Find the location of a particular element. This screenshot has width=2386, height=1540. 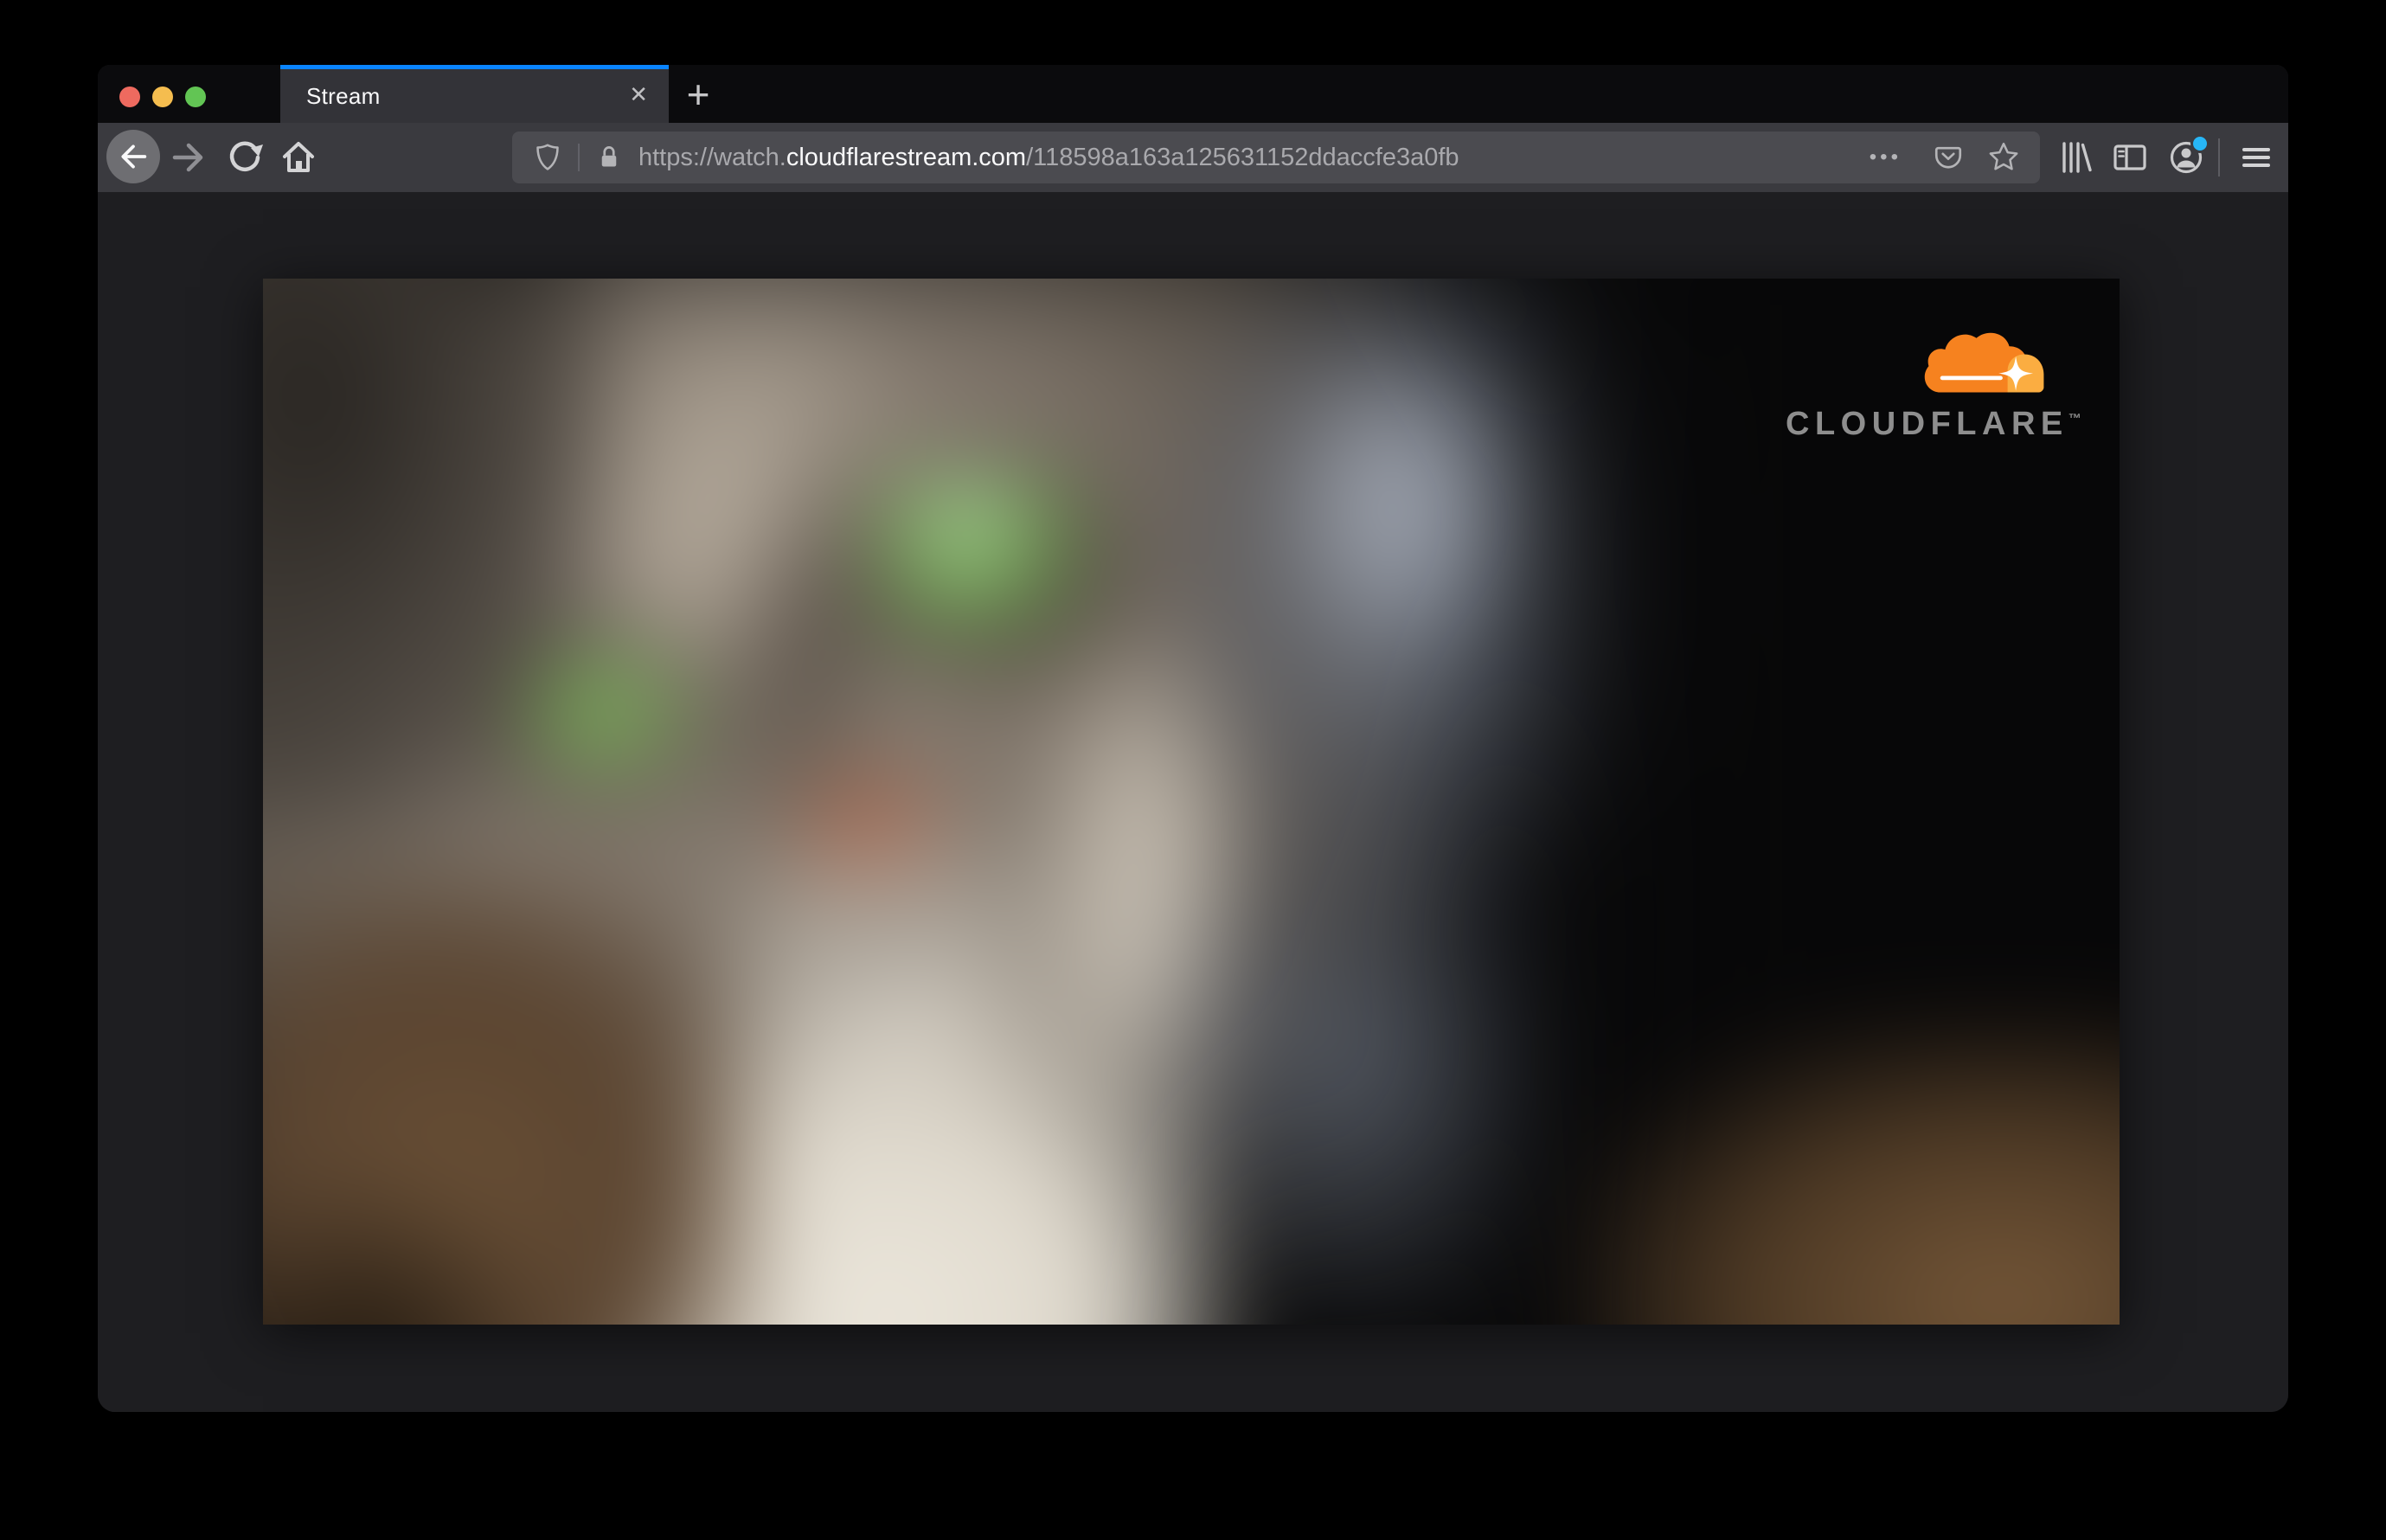

back-button is located at coordinates (133, 156).